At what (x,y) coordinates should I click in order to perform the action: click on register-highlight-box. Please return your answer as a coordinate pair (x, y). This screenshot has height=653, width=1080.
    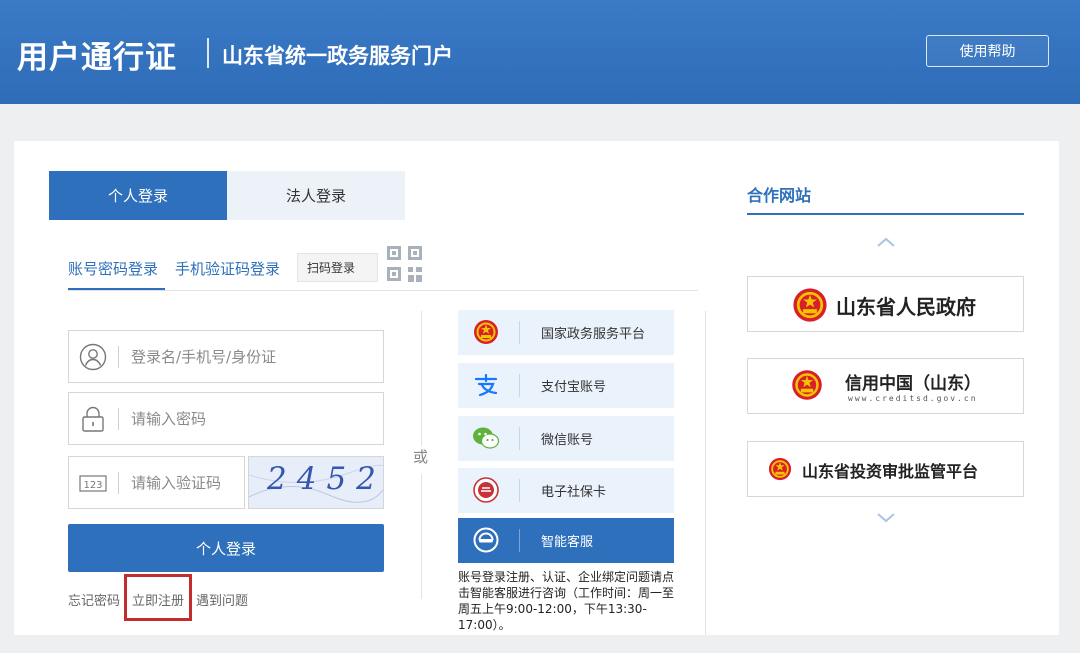
    Looking at the image, I should click on (158, 597).